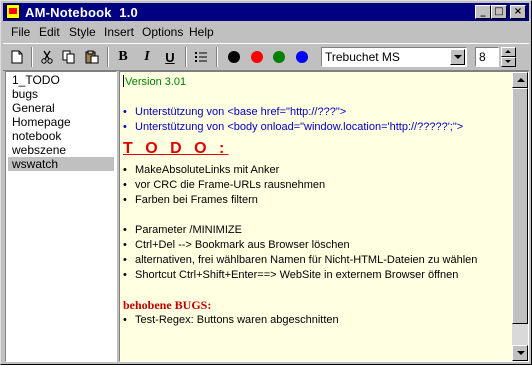 This screenshot has width=532, height=365. What do you see at coordinates (61, 122) in the screenshot?
I see `sidebar-item-homepage: Homepage` at bounding box center [61, 122].